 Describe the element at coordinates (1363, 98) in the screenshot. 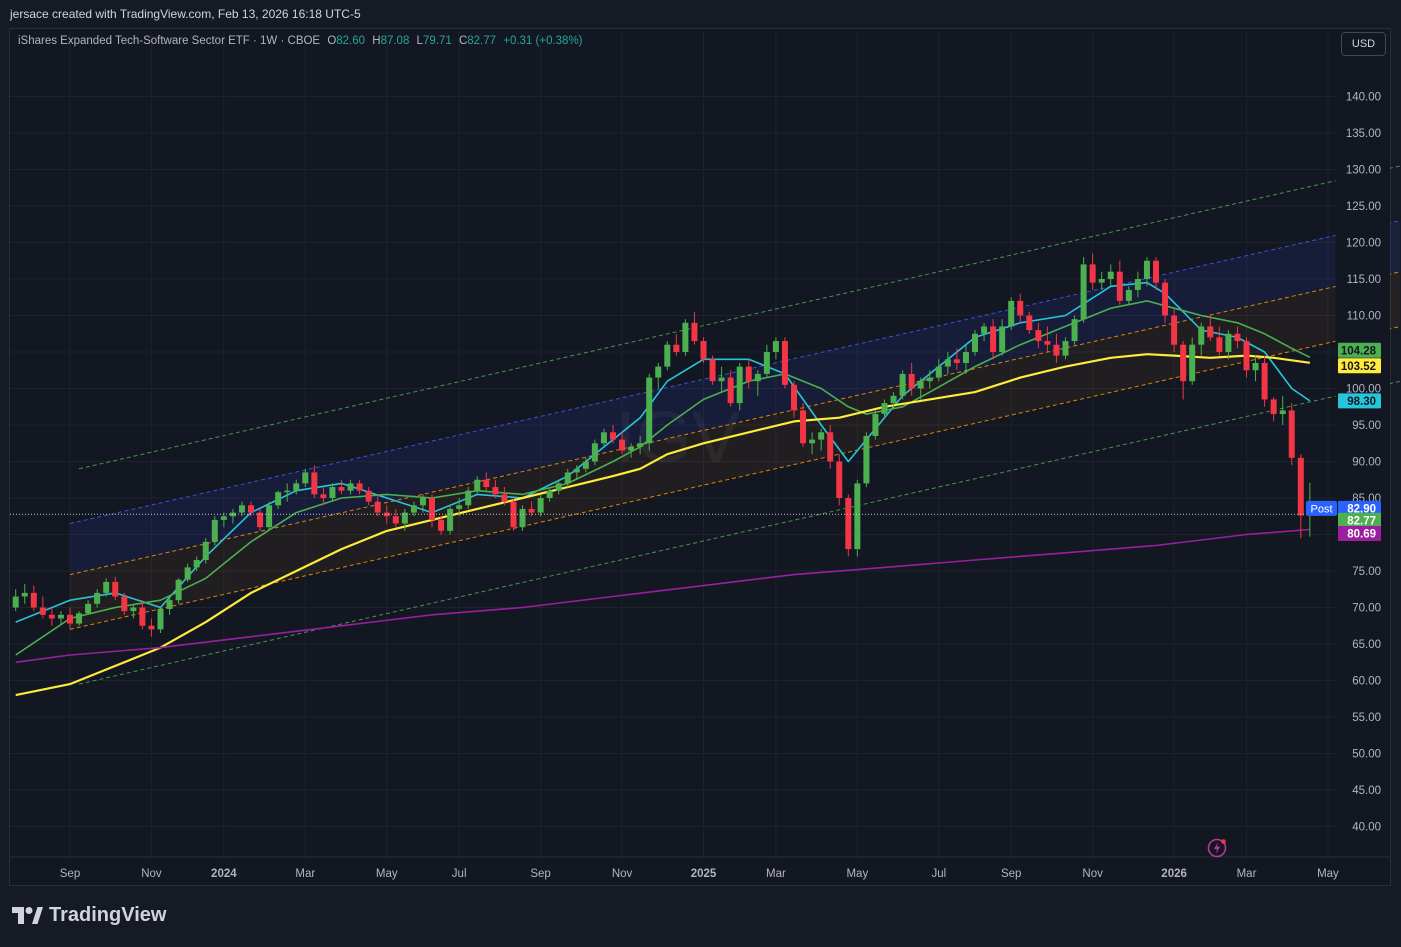

I see `price-tick-label: 140.00` at that location.